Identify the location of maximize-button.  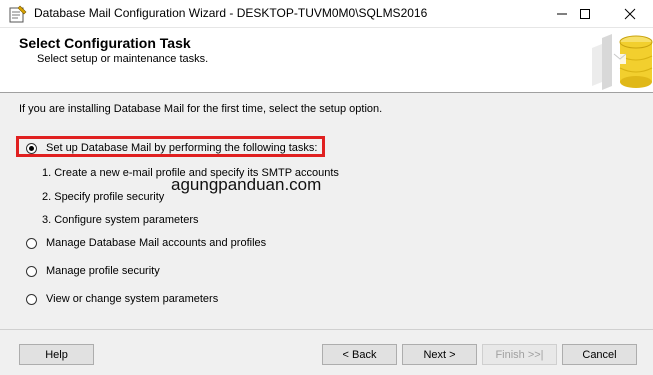
(585, 13).